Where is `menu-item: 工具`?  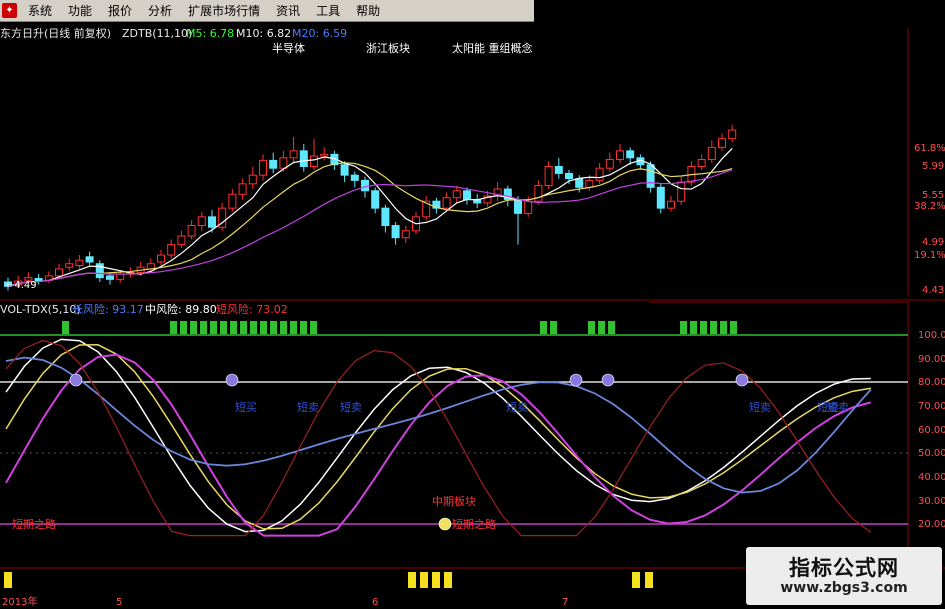 menu-item: 工具 is located at coordinates (328, 11).